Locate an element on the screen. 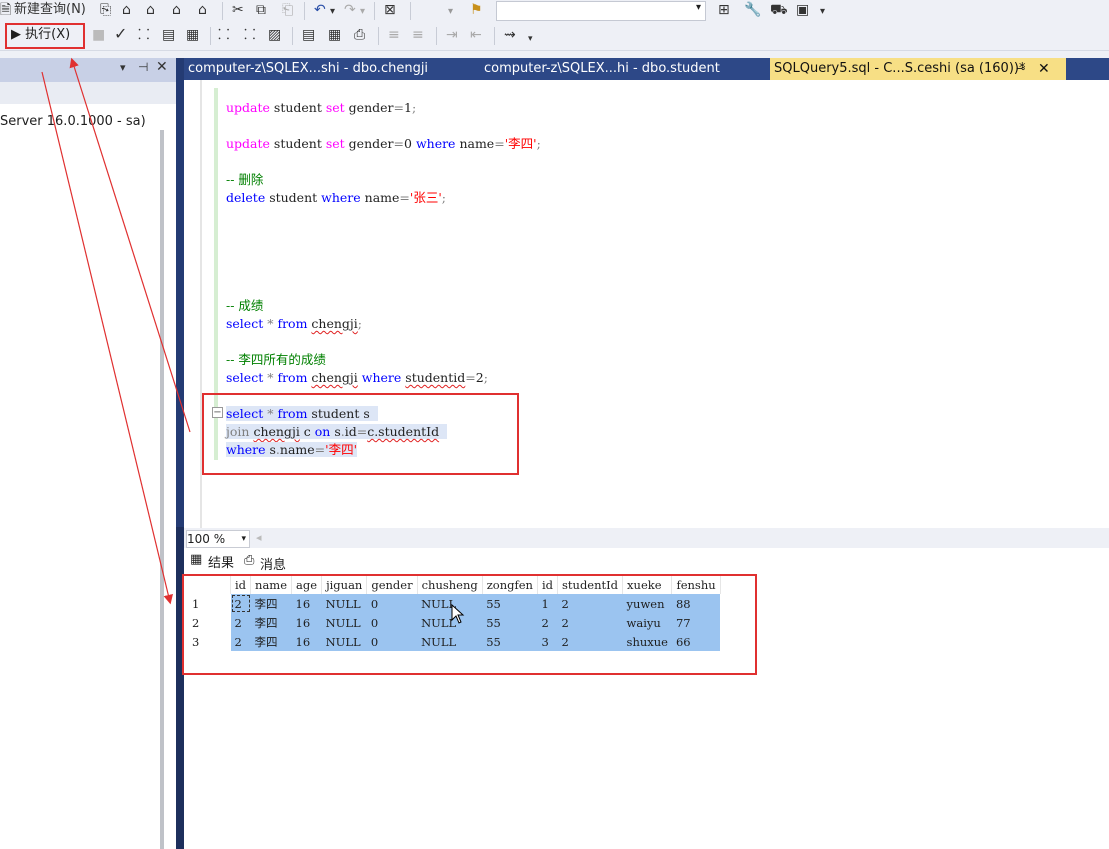  results-text-icon: ▤ is located at coordinates (308, 35).